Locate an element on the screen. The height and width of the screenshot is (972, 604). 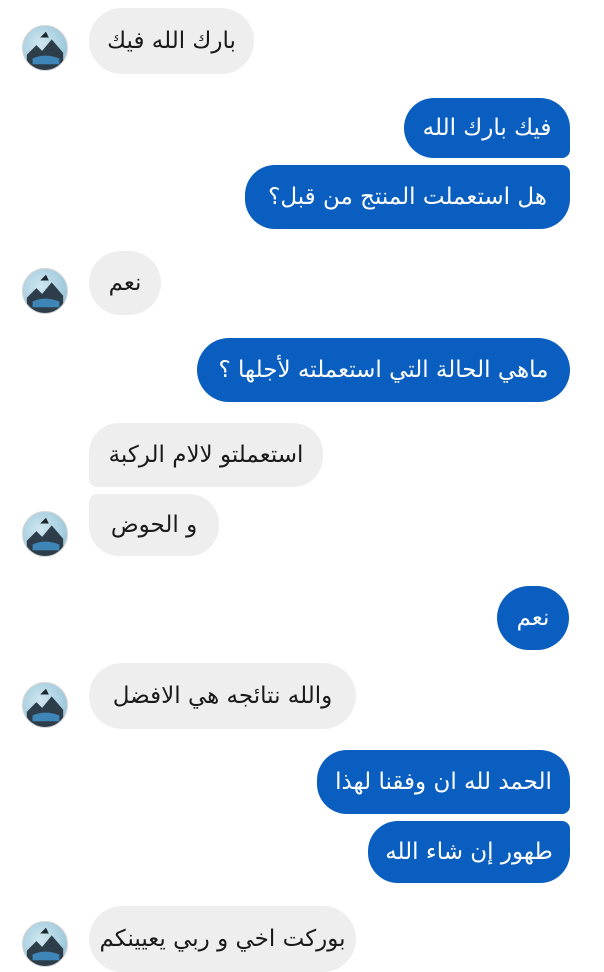
message-bubble: استعملتو لالام الركبة is located at coordinates (206, 455).